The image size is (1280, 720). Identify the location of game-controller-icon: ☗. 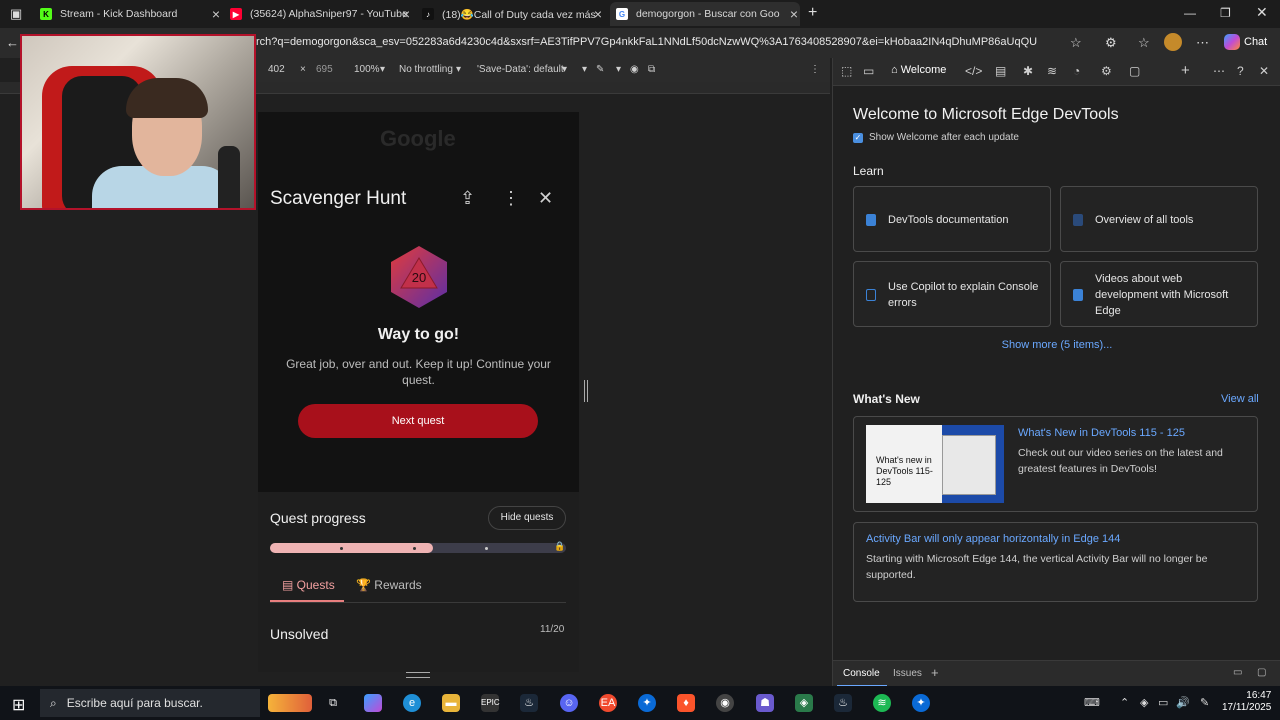
(765, 703).